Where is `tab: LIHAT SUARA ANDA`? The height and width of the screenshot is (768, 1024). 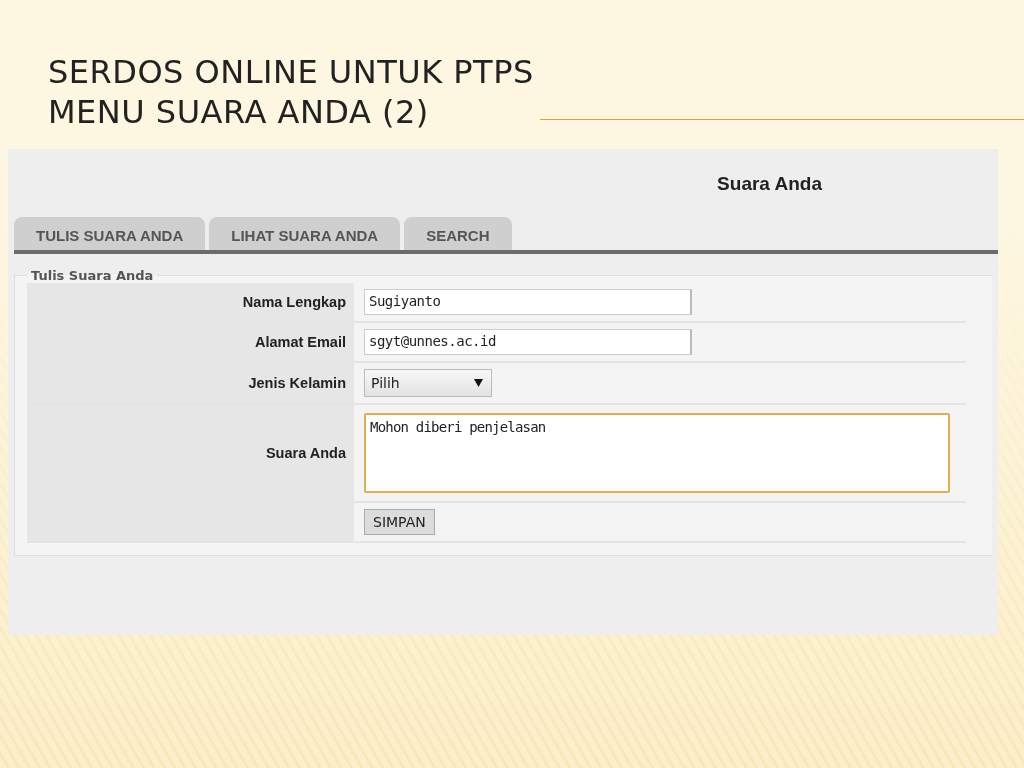 tab: LIHAT SUARA ANDA is located at coordinates (305, 233).